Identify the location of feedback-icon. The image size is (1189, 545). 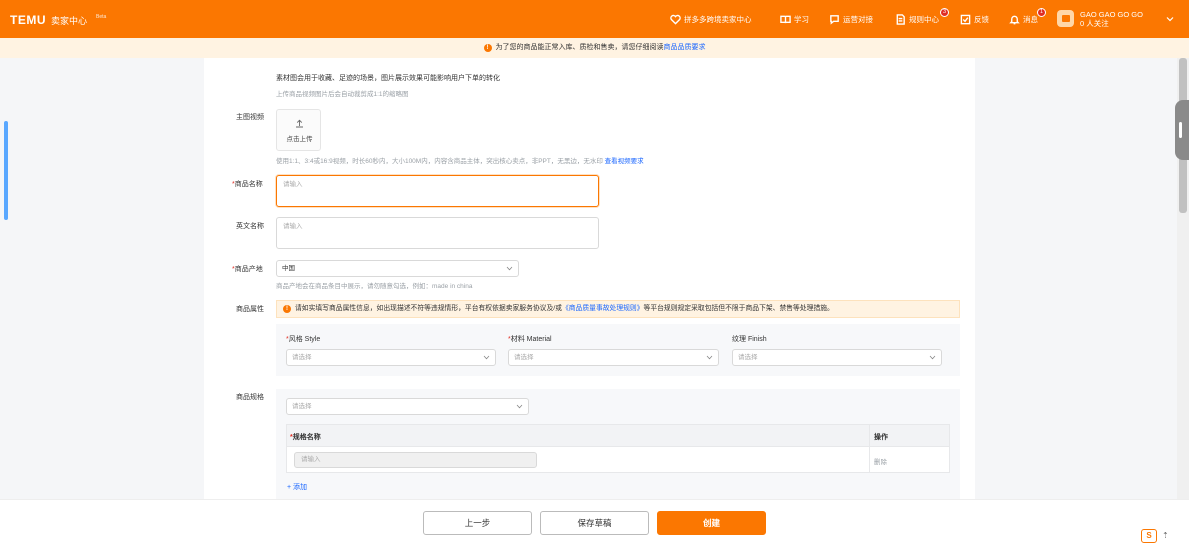
(965, 19).